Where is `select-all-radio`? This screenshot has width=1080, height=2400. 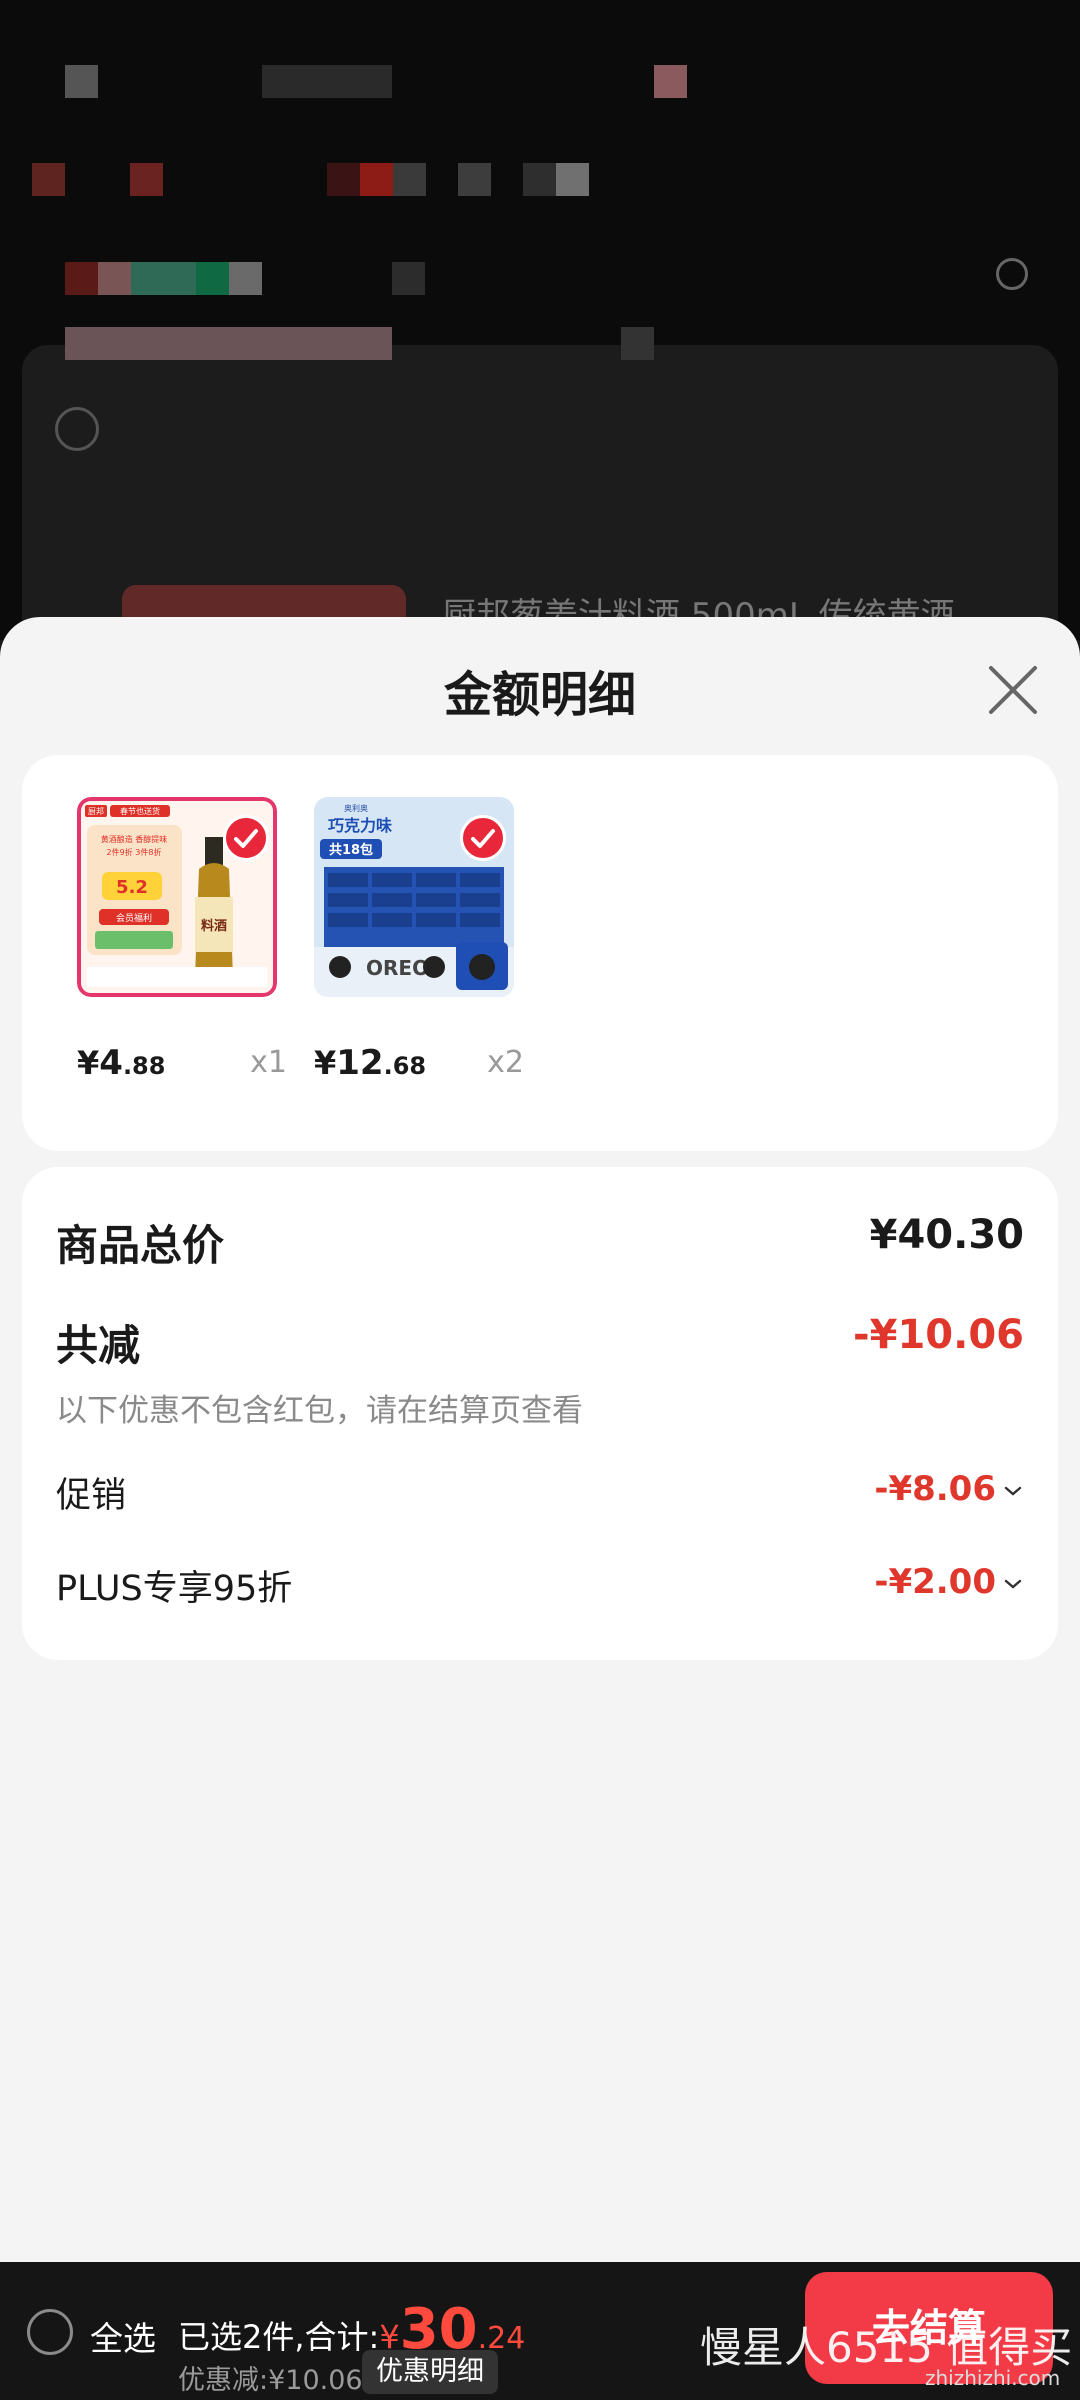
select-all-radio is located at coordinates (50, 2332).